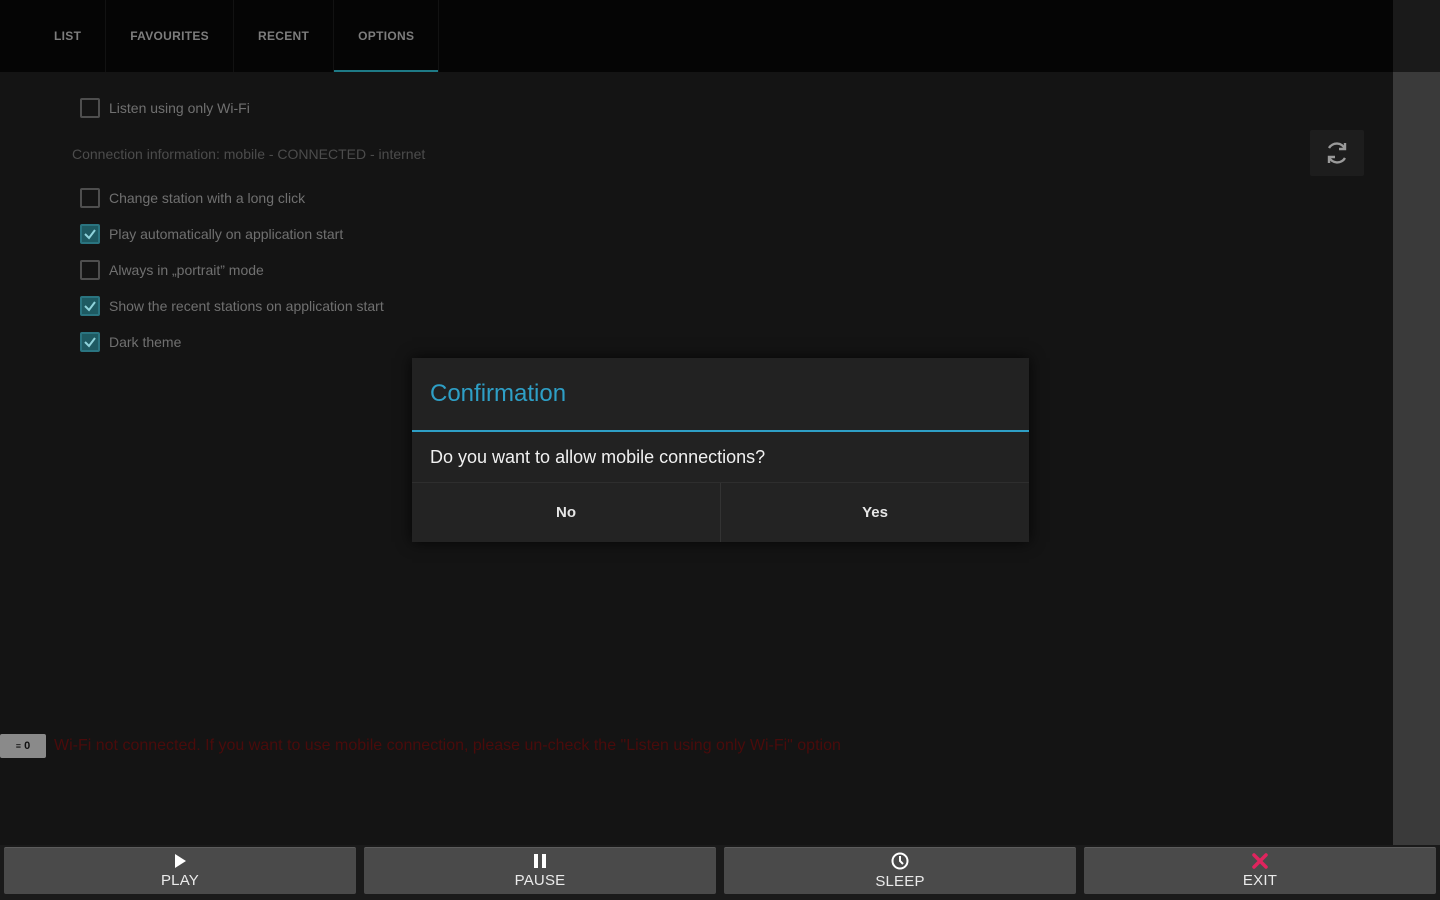  I want to click on play-button: PLAY, so click(180, 870).